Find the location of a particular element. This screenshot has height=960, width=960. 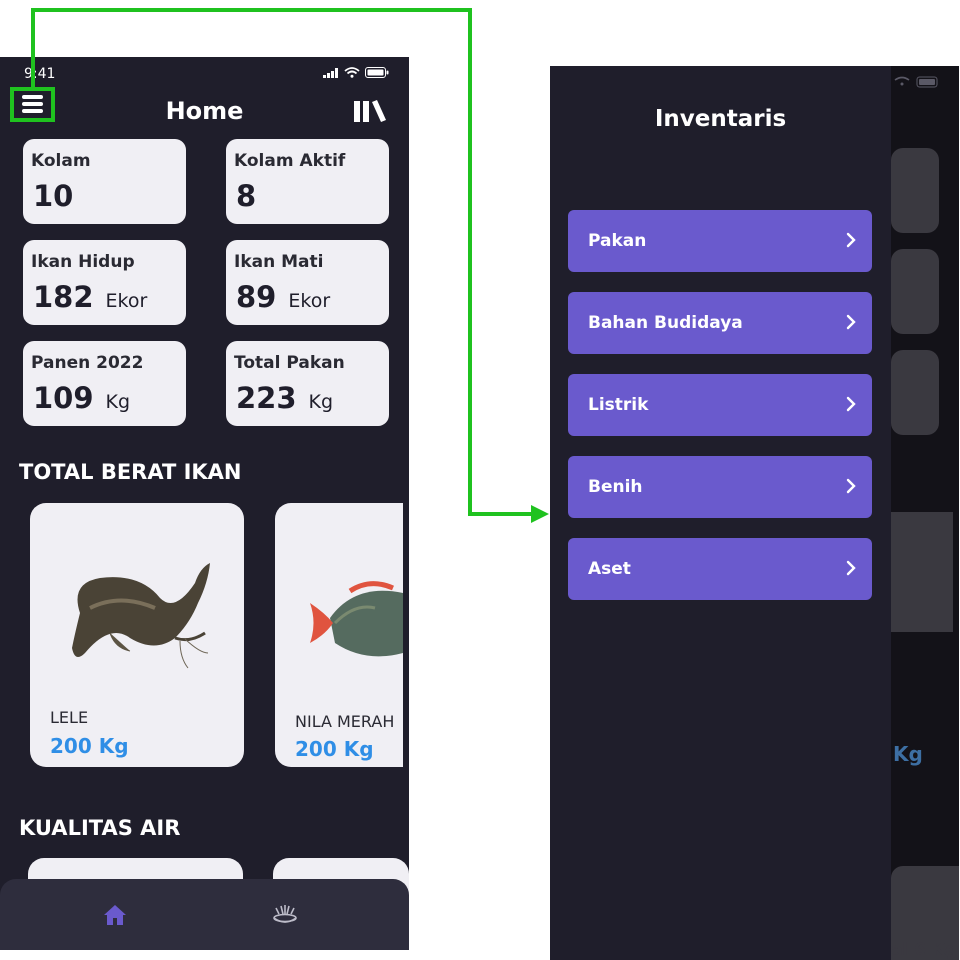

library-icon is located at coordinates (370, 111).